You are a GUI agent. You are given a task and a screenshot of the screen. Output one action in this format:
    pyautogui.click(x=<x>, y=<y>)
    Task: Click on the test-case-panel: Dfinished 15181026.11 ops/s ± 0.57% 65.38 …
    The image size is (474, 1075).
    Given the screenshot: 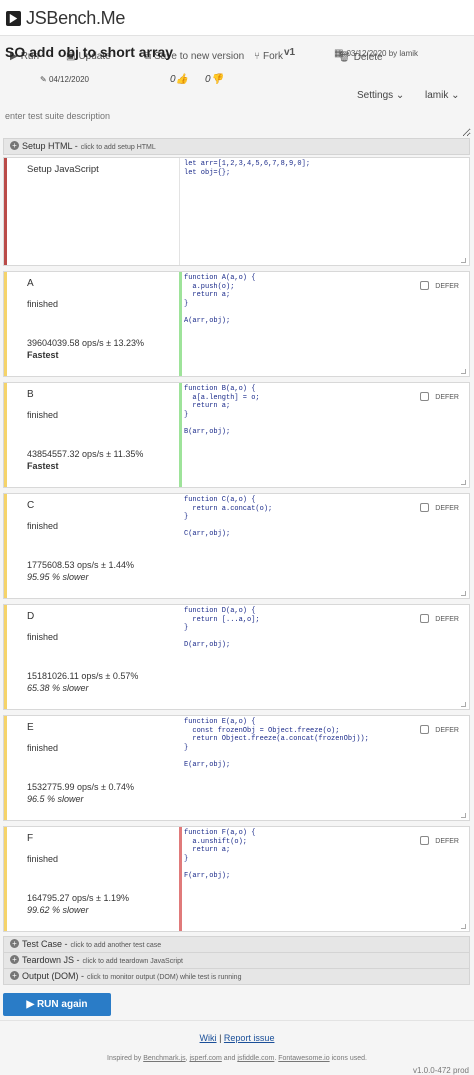 What is the action you would take?
    pyautogui.click(x=236, y=657)
    